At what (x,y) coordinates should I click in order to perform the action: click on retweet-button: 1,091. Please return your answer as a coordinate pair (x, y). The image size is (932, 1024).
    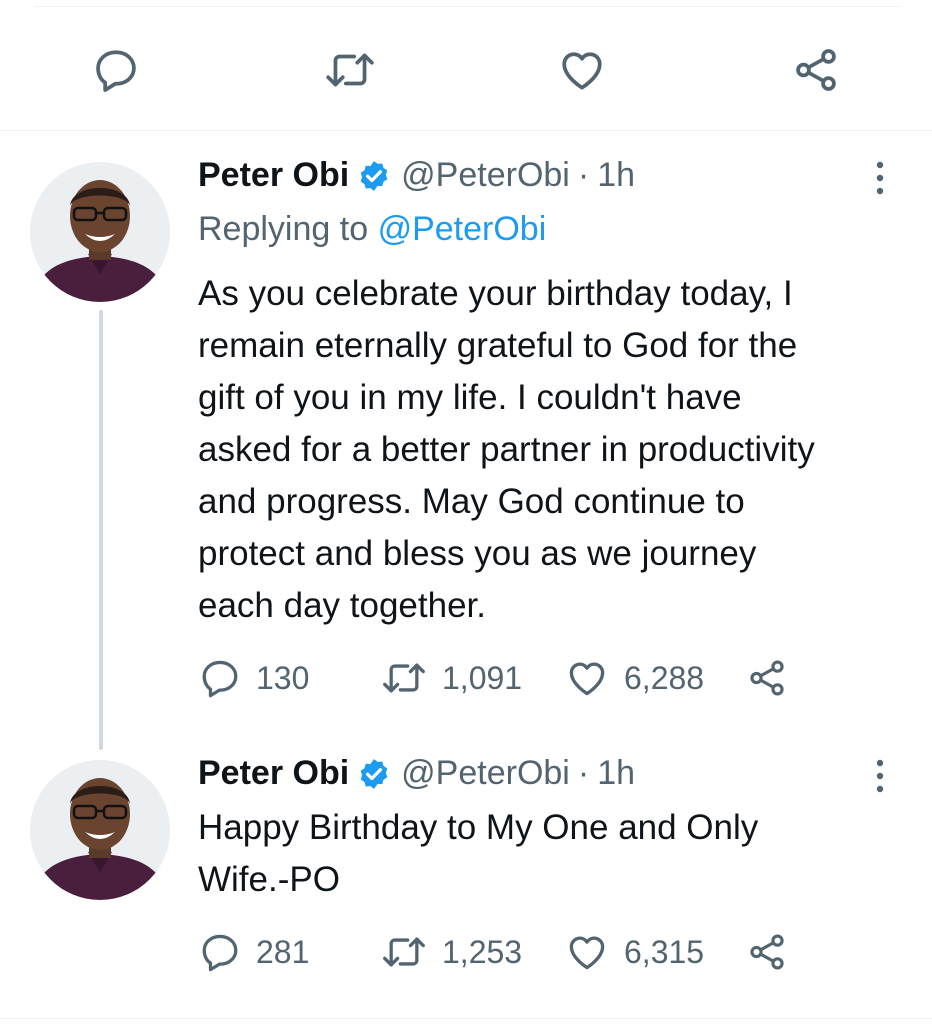
    Looking at the image, I should click on (451, 678).